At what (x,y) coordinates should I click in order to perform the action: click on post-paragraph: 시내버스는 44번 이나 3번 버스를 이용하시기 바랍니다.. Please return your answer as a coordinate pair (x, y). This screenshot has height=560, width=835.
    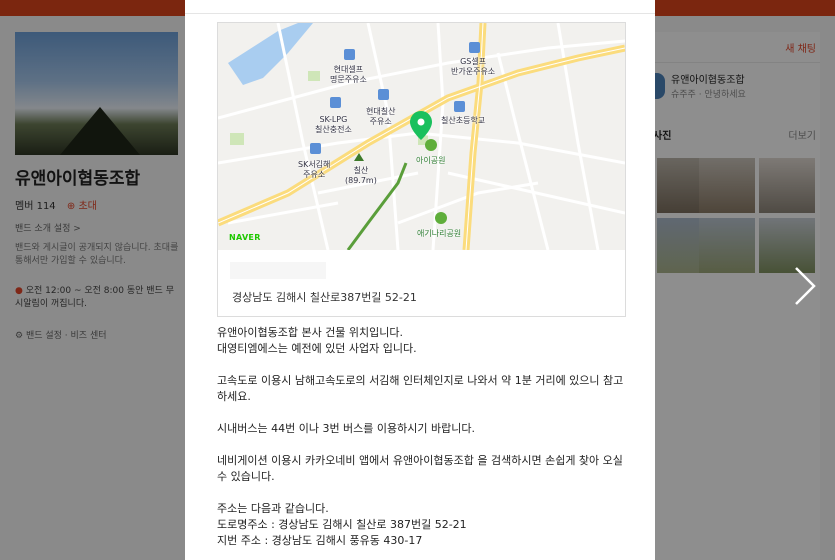
    Looking at the image, I should click on (422, 429).